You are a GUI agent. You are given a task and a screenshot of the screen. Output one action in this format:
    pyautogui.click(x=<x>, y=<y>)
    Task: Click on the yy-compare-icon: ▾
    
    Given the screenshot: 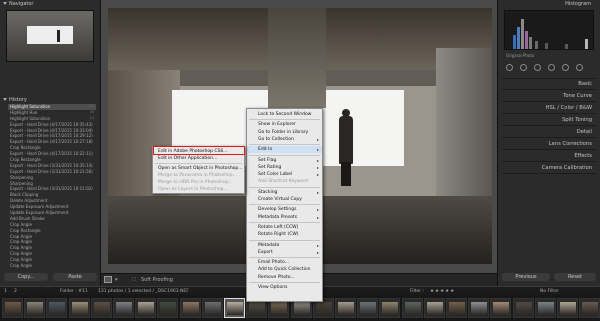 What is the action you would take?
    pyautogui.click(x=116, y=280)
    